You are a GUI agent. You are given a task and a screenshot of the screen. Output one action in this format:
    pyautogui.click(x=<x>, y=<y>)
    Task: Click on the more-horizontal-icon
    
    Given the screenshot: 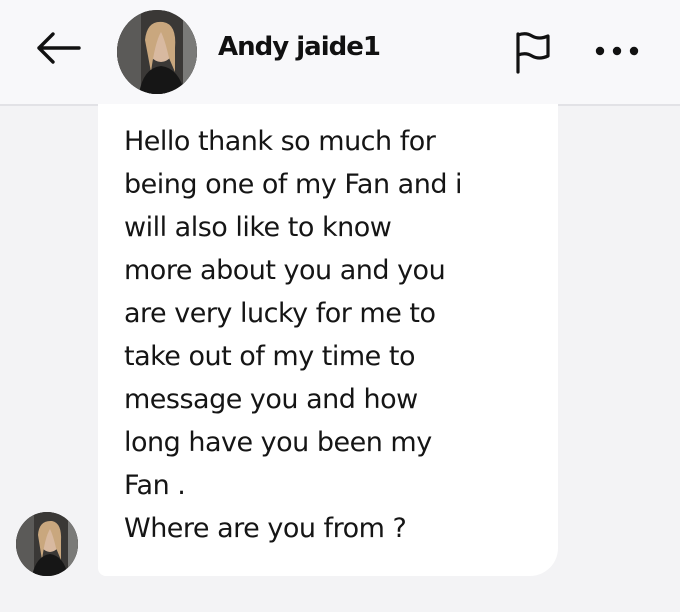 What is the action you would take?
    pyautogui.click(x=617, y=51)
    